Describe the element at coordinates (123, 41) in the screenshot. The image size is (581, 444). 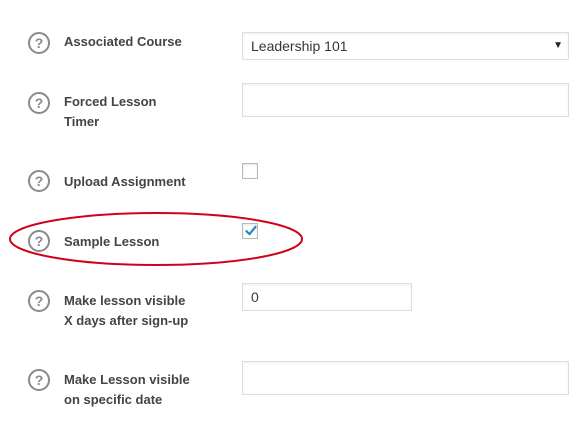
I see `associated-course-label: Associated Course` at that location.